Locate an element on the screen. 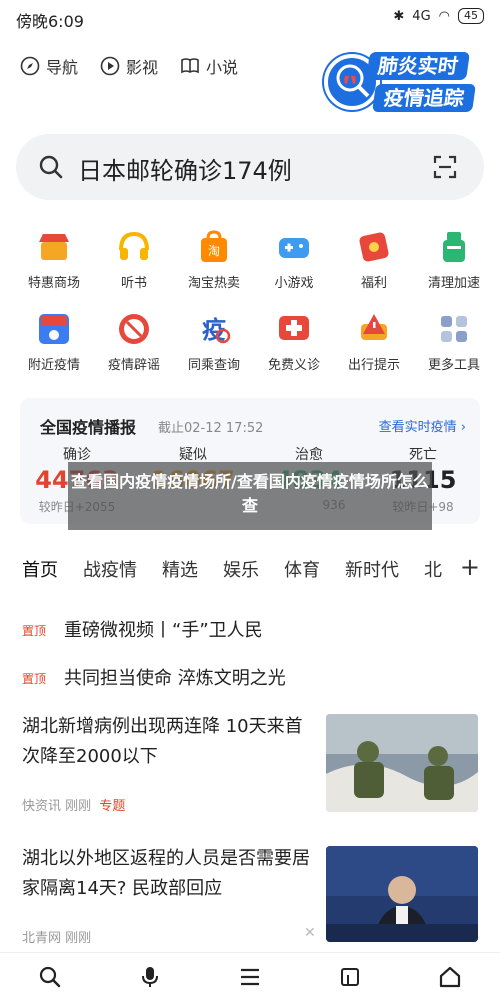 Image resolution: width=500 pixels, height=1000 pixels. grid-item-label: 小游戏 is located at coordinates (294, 283).